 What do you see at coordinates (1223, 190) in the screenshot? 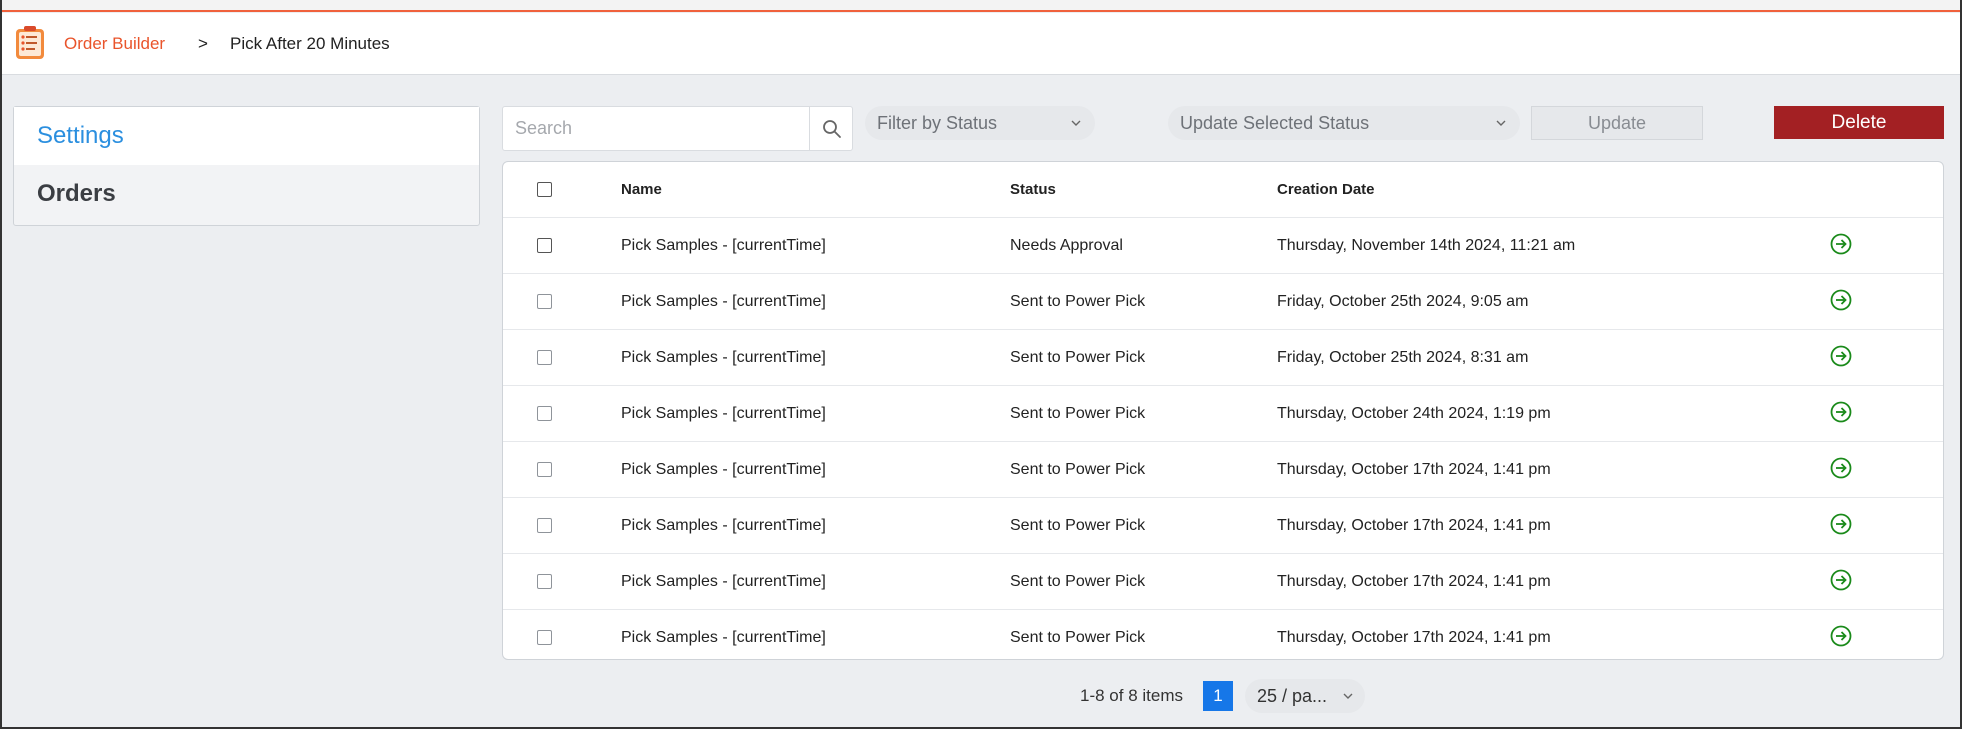
I see `table-header-row: Name Status Creation Date` at bounding box center [1223, 190].